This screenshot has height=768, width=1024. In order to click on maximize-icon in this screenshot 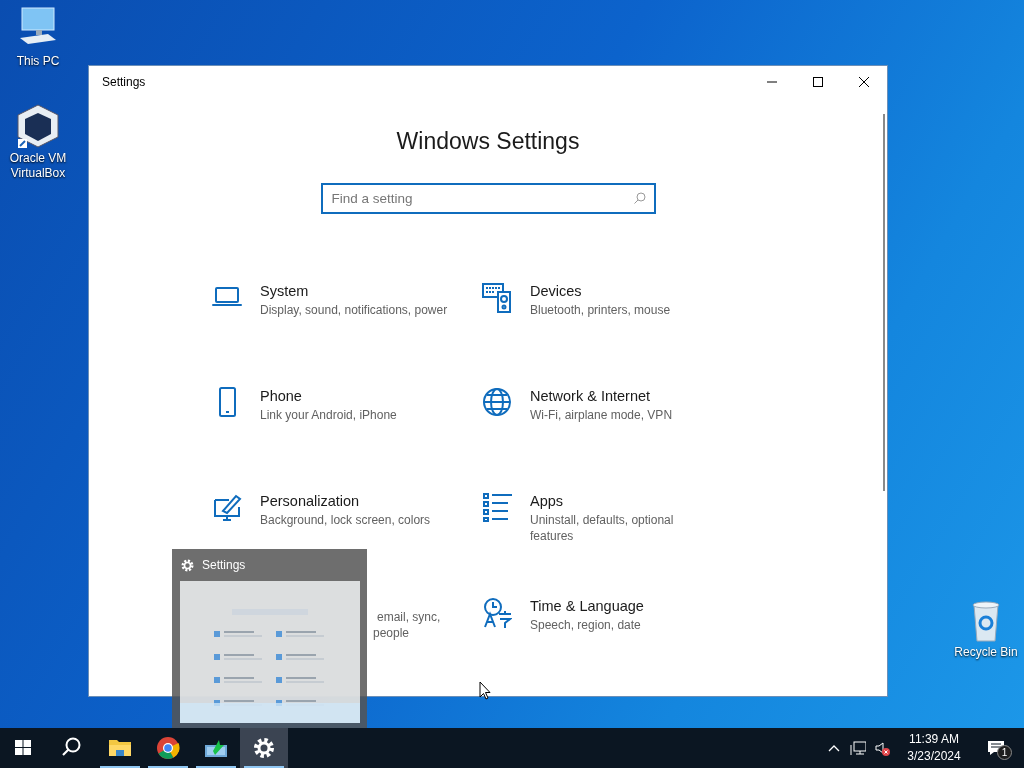, I will do `click(818, 82)`.